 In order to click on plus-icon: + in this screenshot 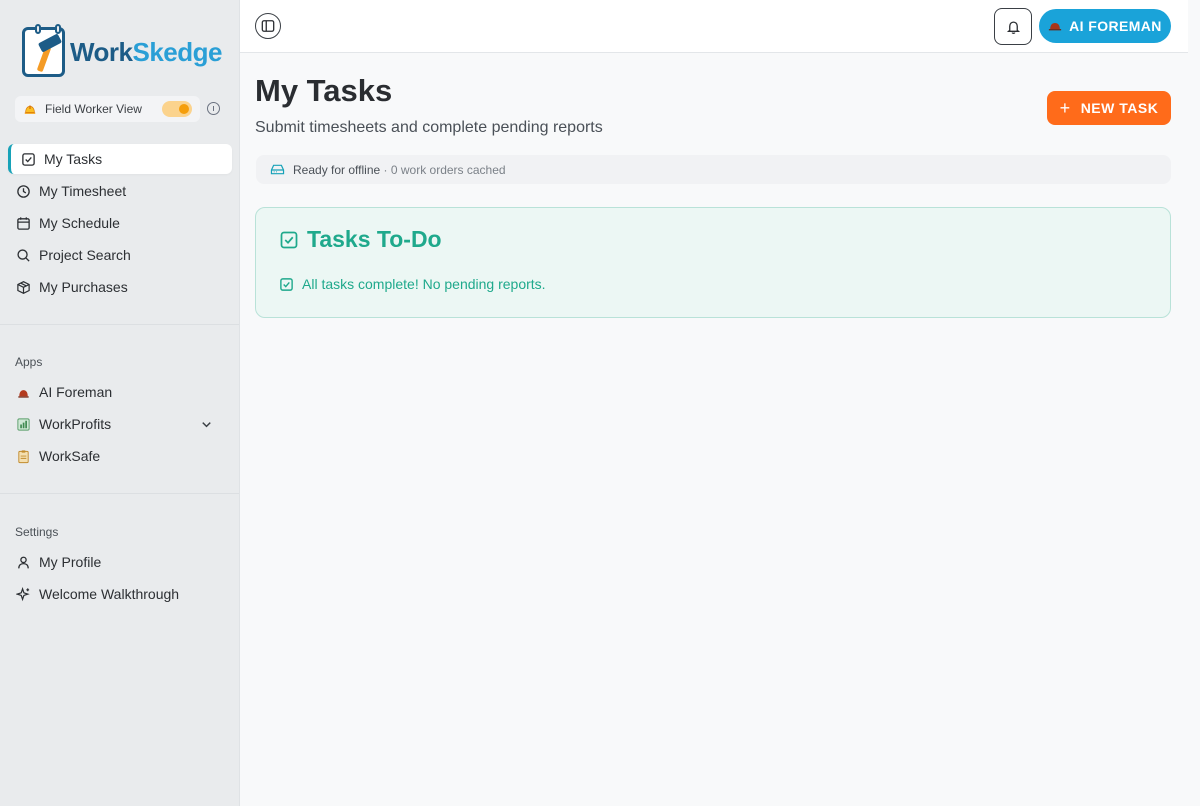, I will do `click(1065, 107)`.